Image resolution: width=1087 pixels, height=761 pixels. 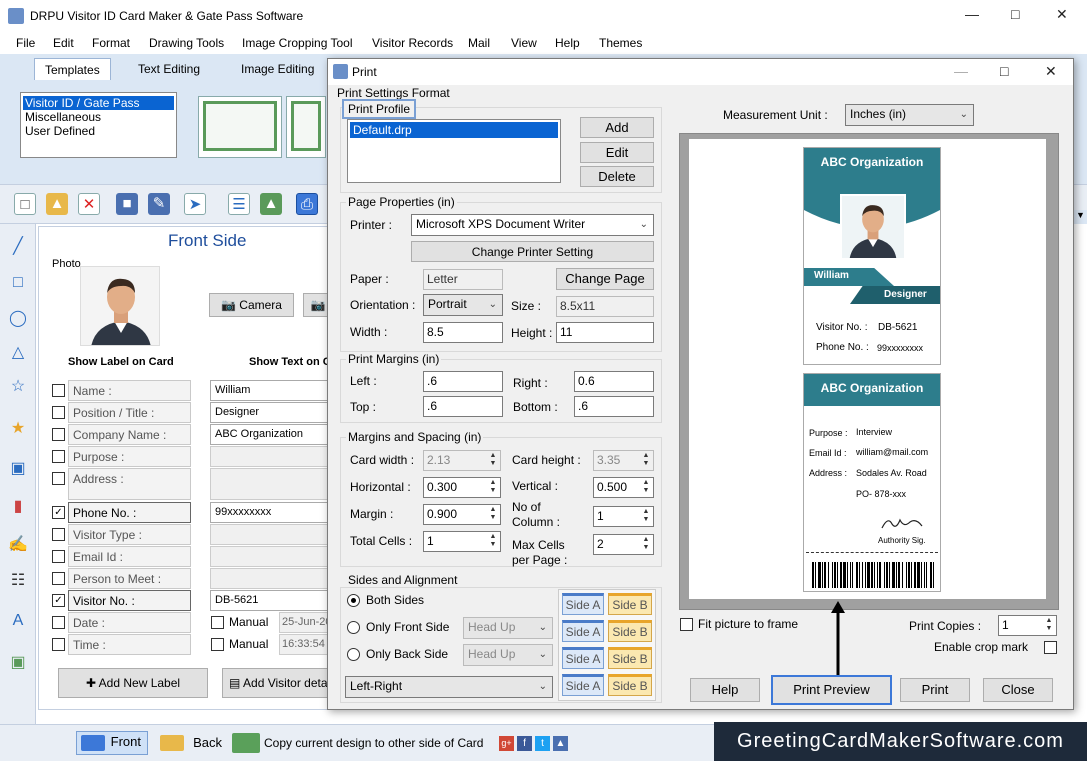 I want to click on menu-view: View, so click(x=524, y=43).